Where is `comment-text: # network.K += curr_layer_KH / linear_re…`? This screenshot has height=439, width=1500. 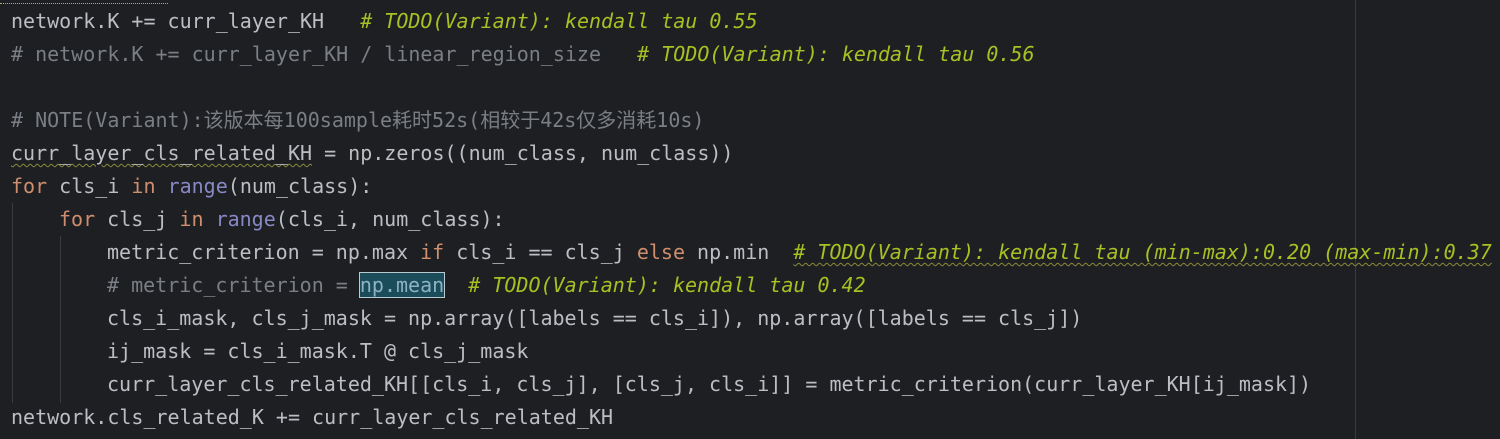
comment-text: # network.K += curr_layer_KH / linear_re… is located at coordinates (324, 54).